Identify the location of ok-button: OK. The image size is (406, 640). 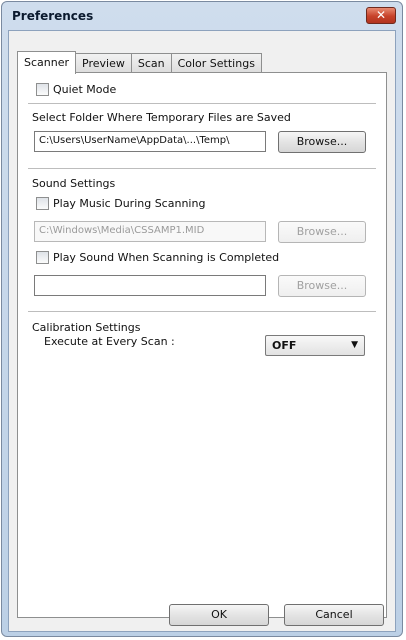
(219, 615).